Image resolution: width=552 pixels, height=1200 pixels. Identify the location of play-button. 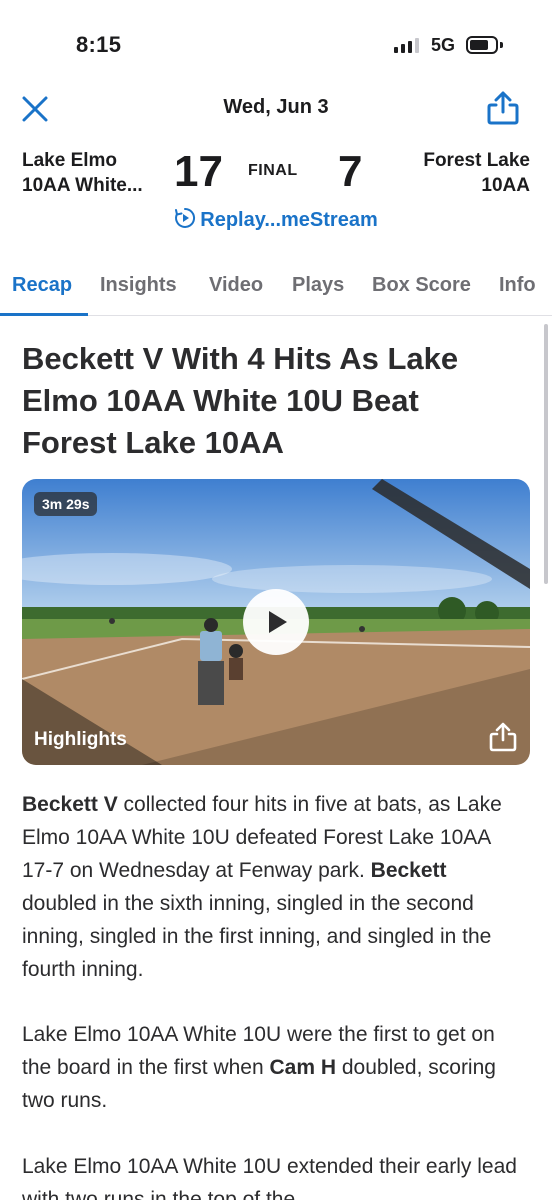
(276, 622).